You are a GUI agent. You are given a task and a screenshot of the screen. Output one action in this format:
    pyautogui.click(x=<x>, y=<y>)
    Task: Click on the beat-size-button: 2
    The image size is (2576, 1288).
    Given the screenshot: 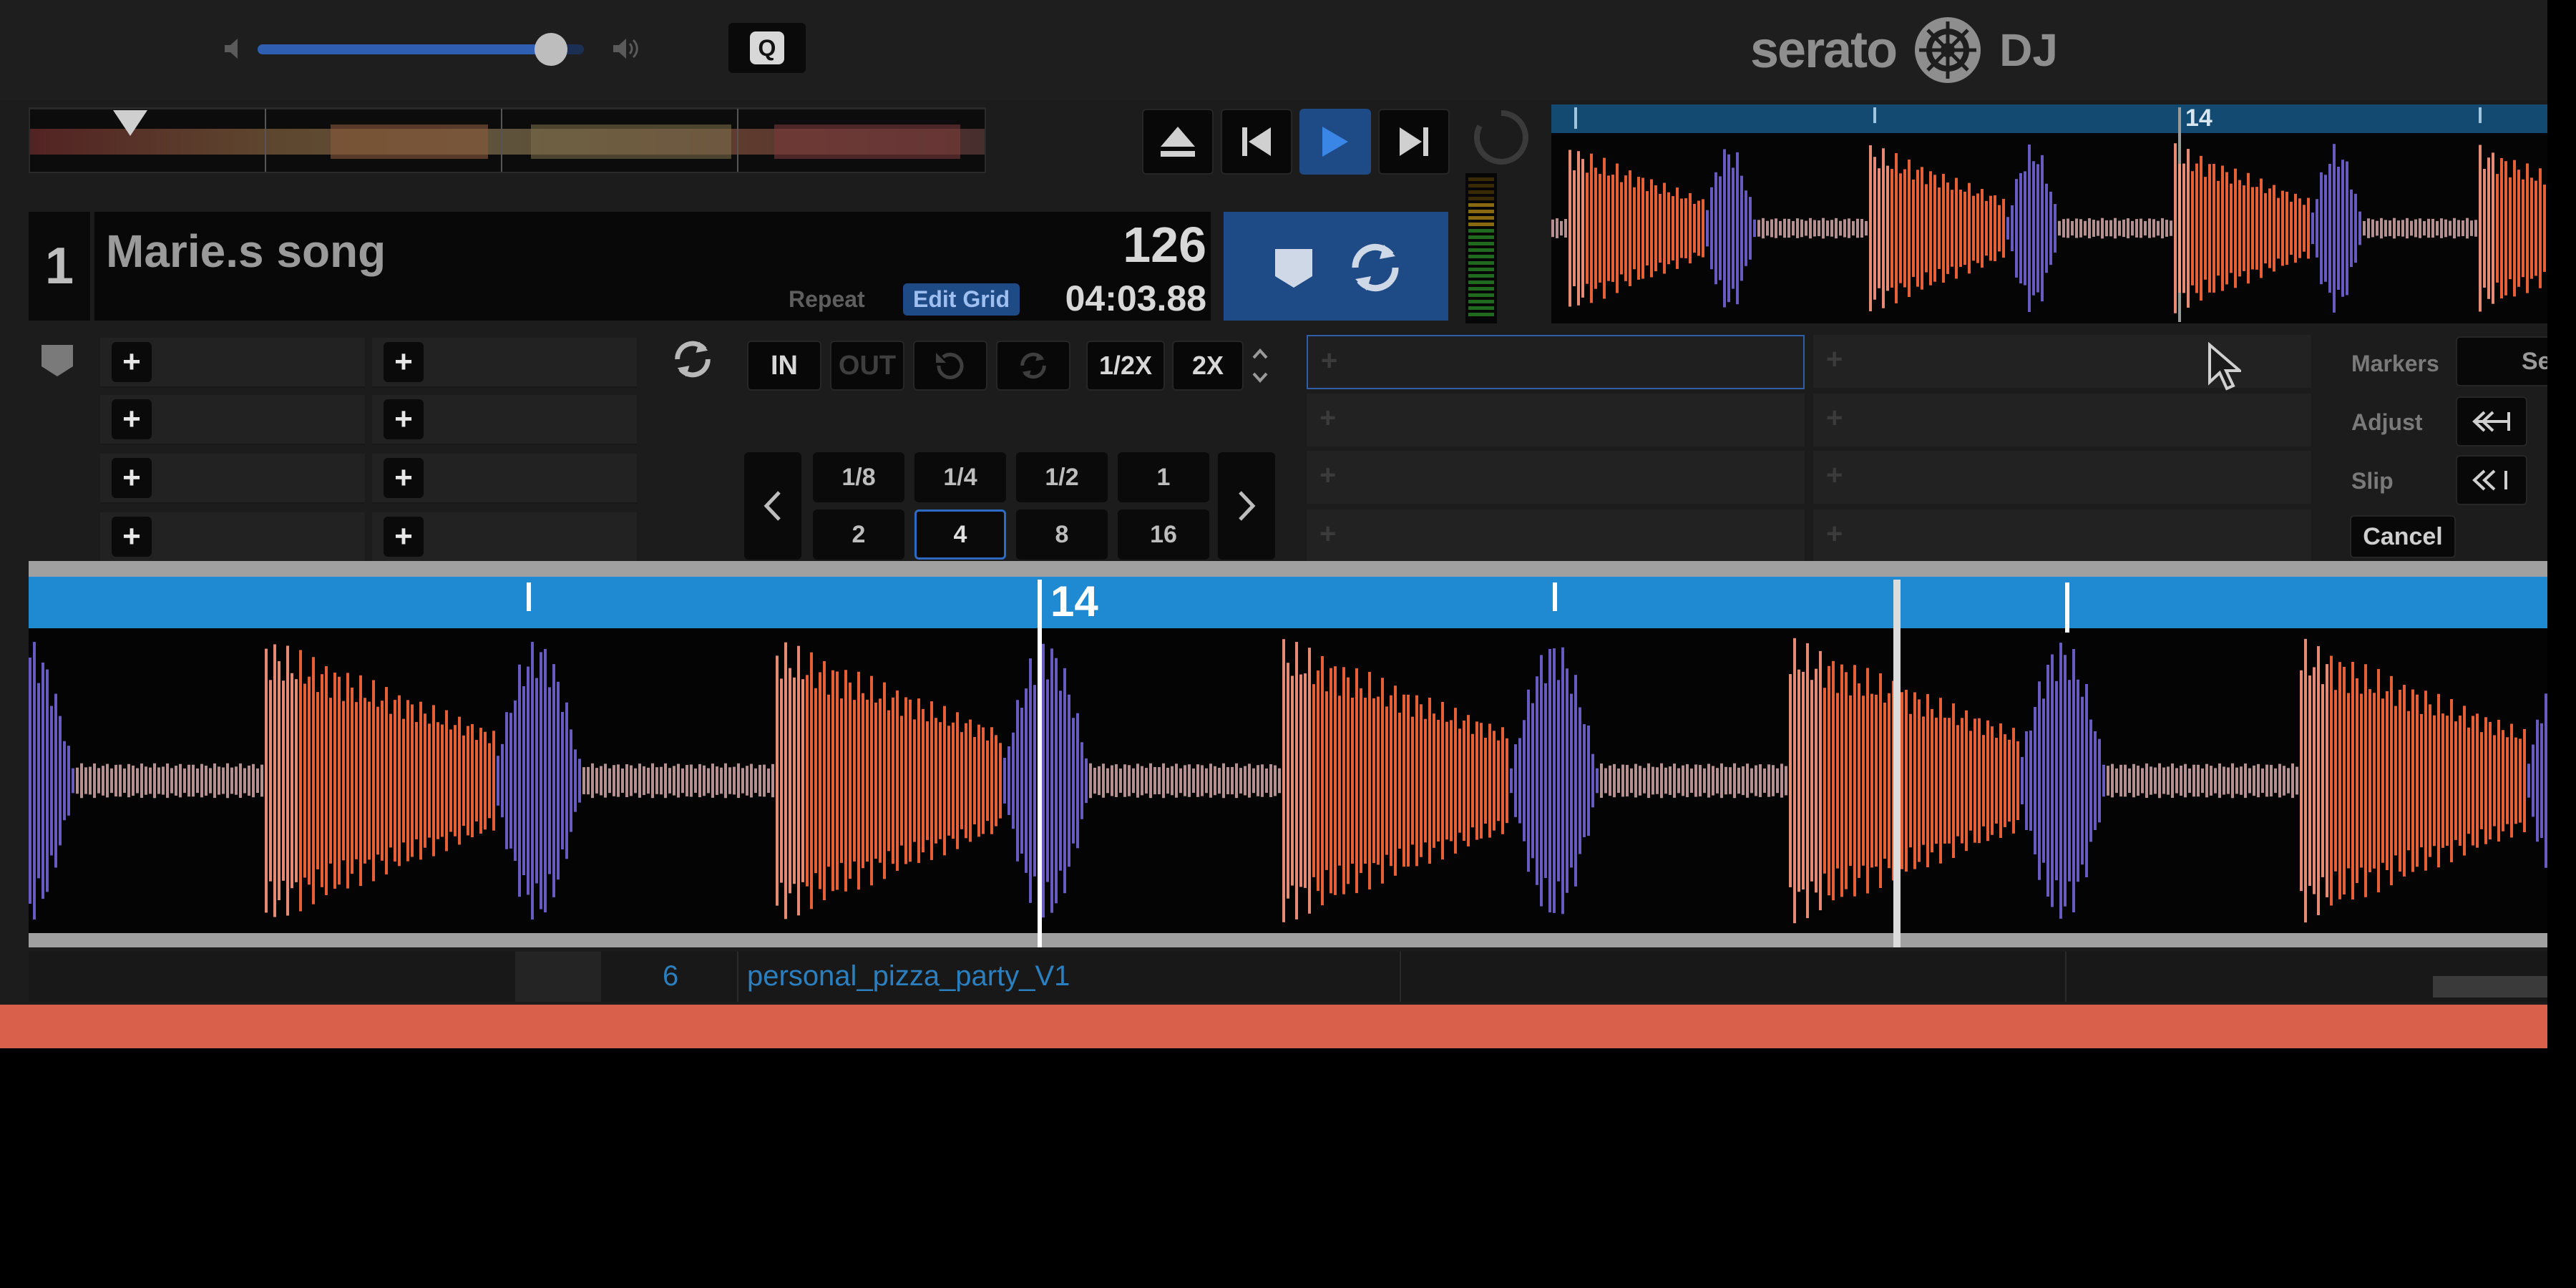 What is the action you would take?
    pyautogui.click(x=858, y=534)
    